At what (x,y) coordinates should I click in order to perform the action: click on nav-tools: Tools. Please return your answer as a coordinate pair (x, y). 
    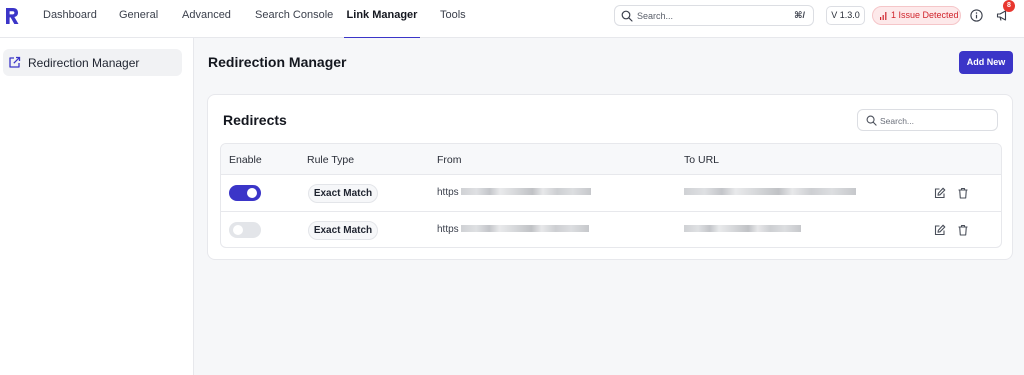
    Looking at the image, I should click on (453, 19).